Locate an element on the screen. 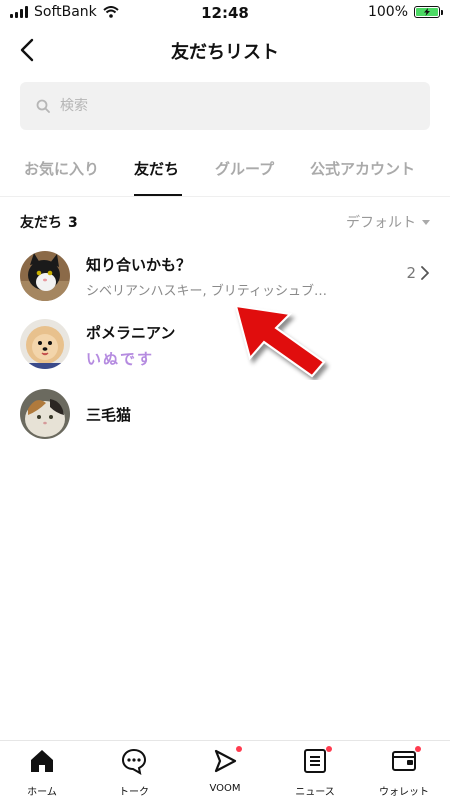  news-icon is located at coordinates (316, 760).